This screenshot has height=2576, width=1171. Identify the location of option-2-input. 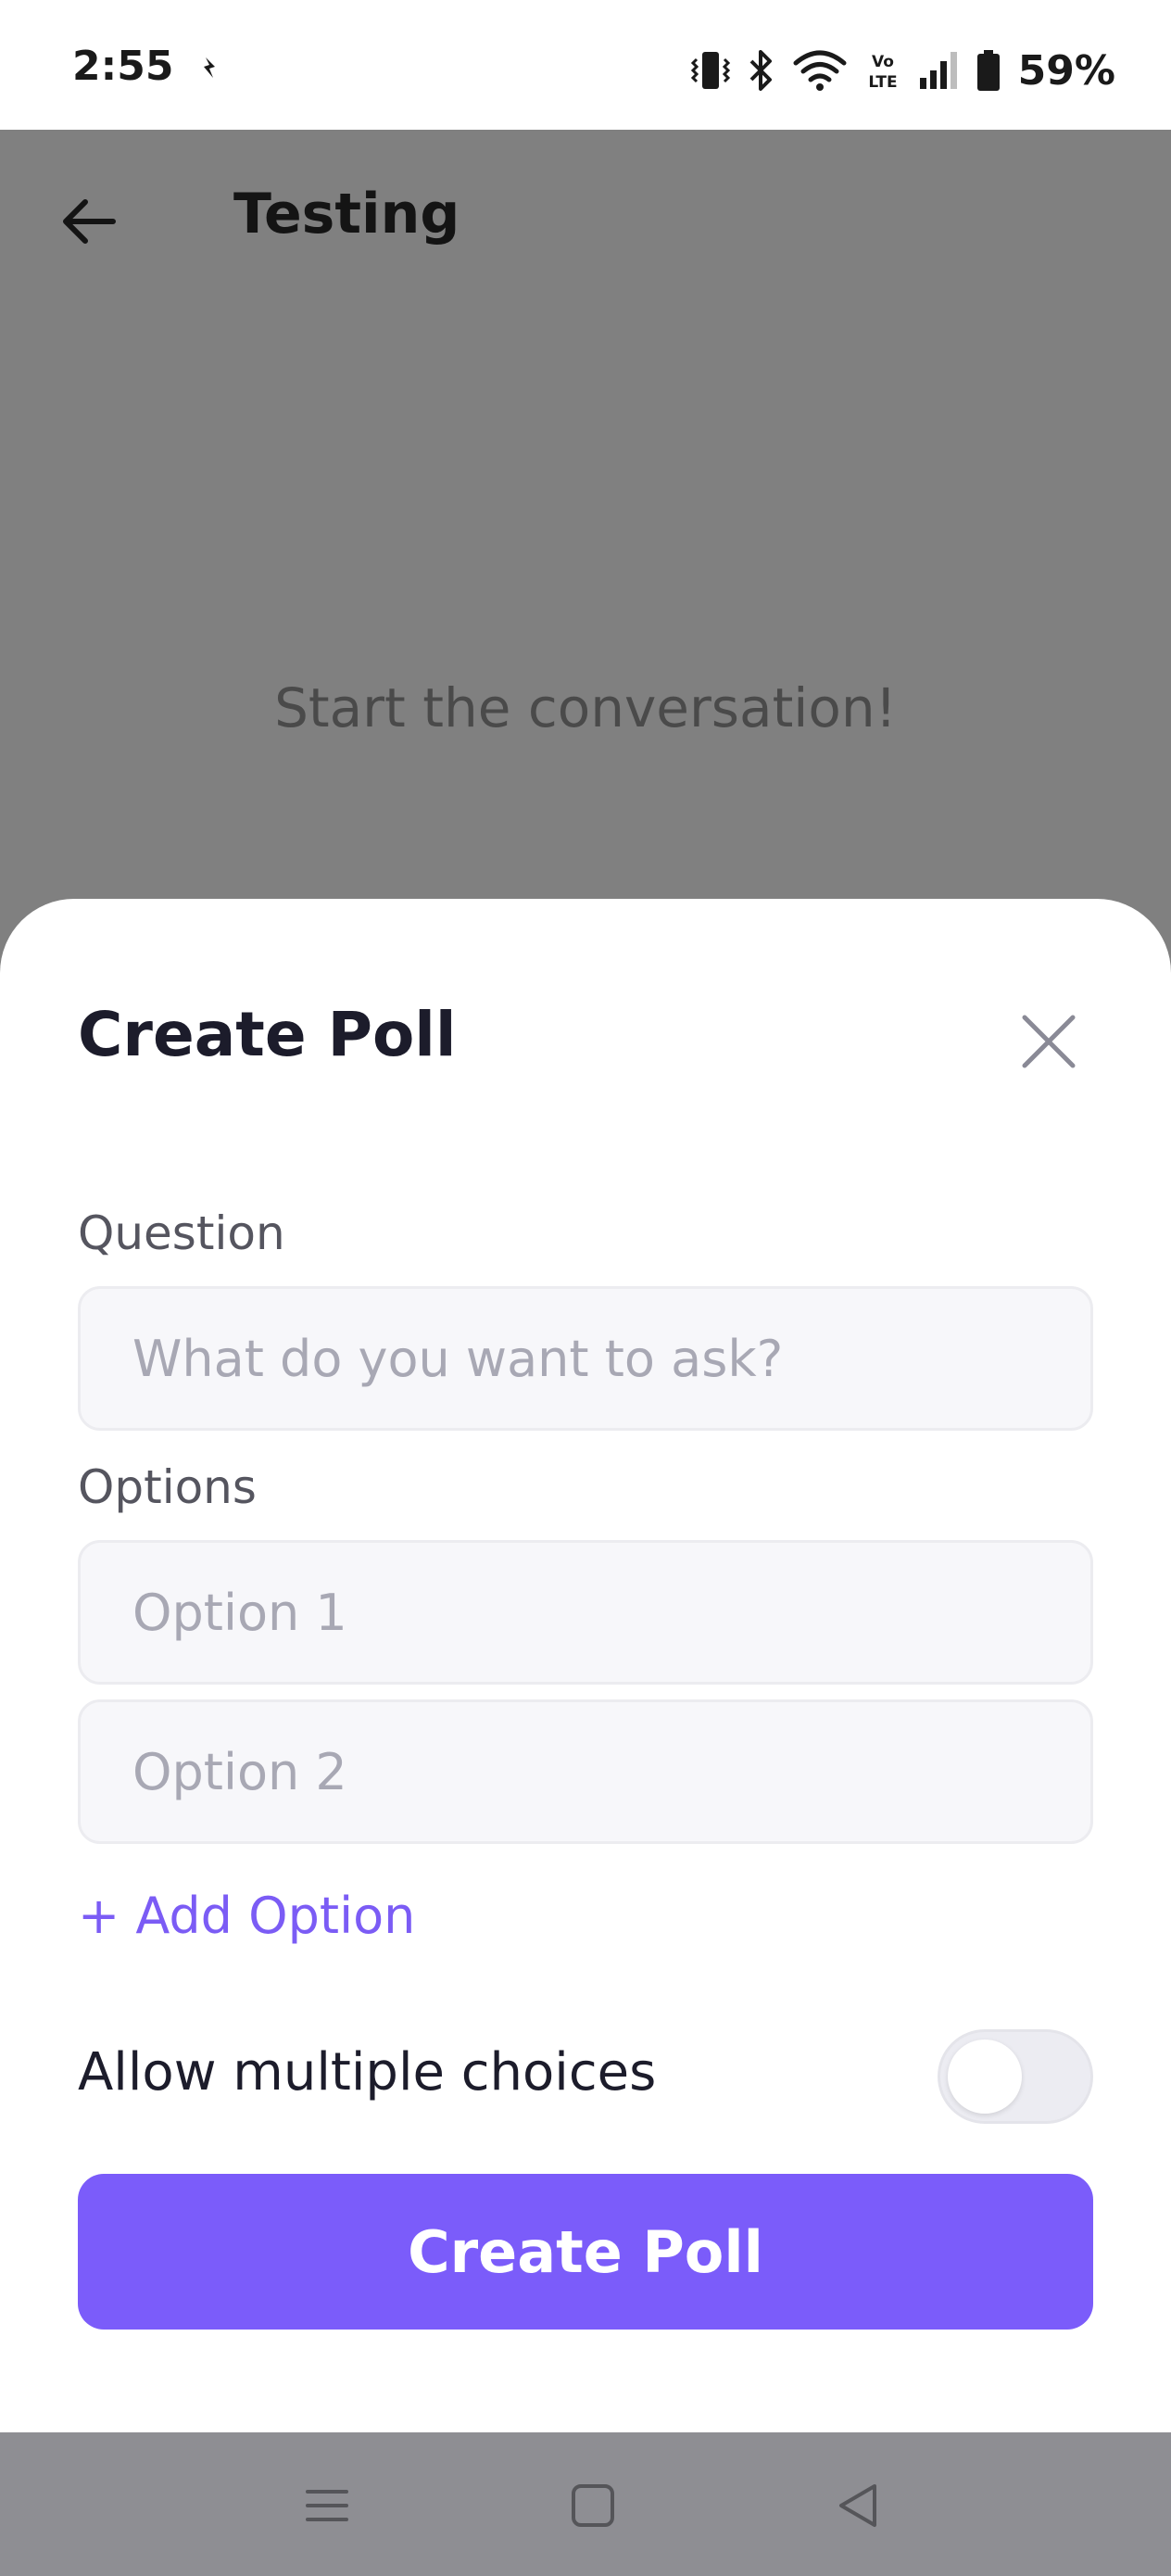
(585, 1772).